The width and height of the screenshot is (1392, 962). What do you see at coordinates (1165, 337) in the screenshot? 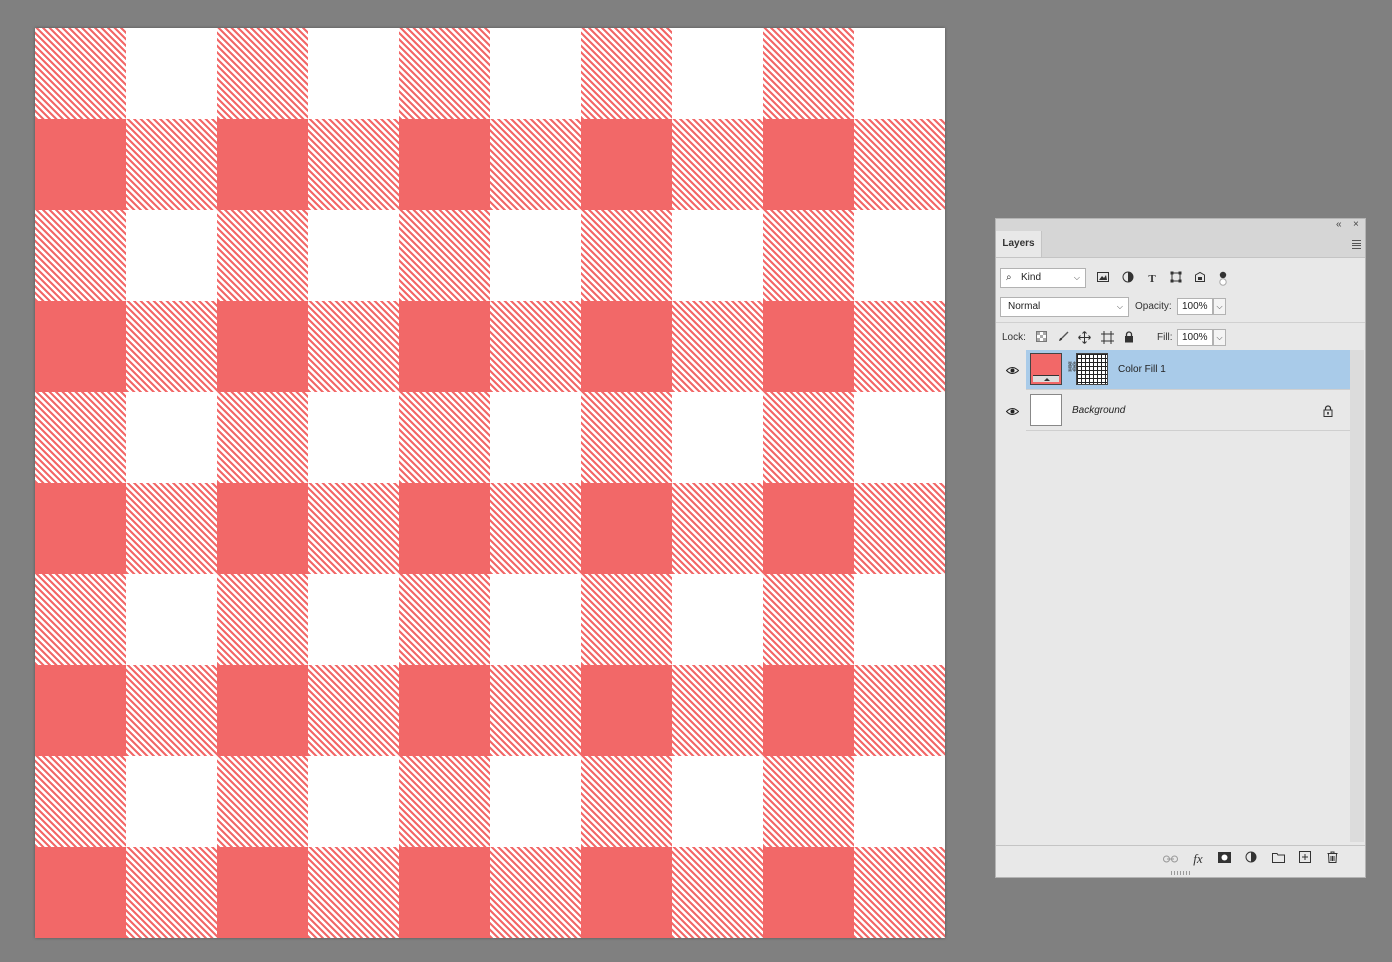
I see `fill-label: Fill:` at bounding box center [1165, 337].